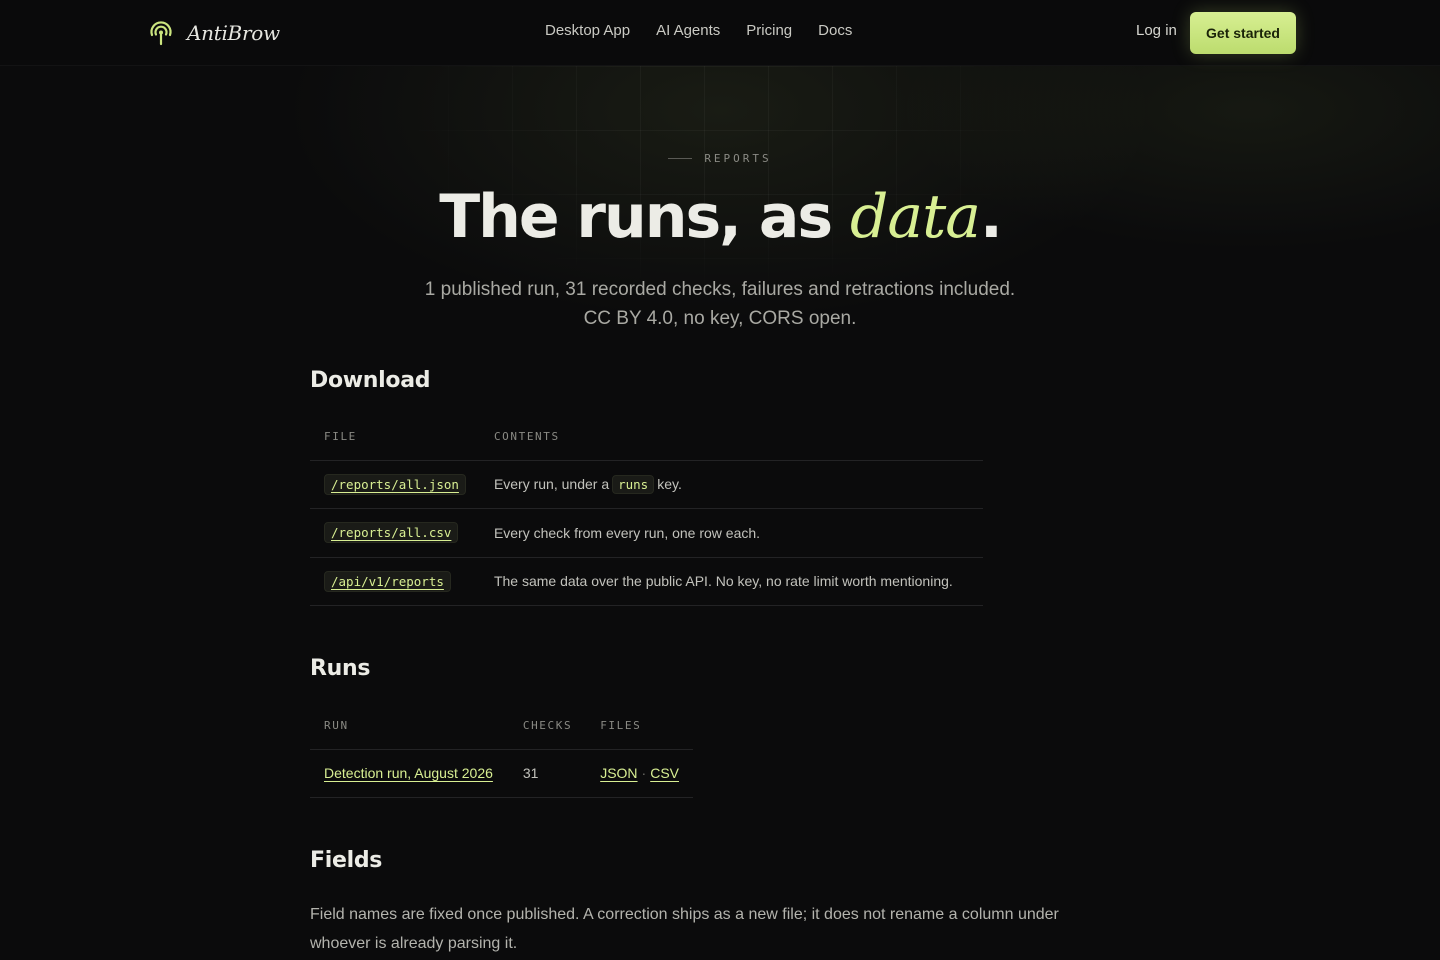 The height and width of the screenshot is (960, 1440). Describe the element at coordinates (915, 217) in the screenshot. I see `title-accent: data` at that location.